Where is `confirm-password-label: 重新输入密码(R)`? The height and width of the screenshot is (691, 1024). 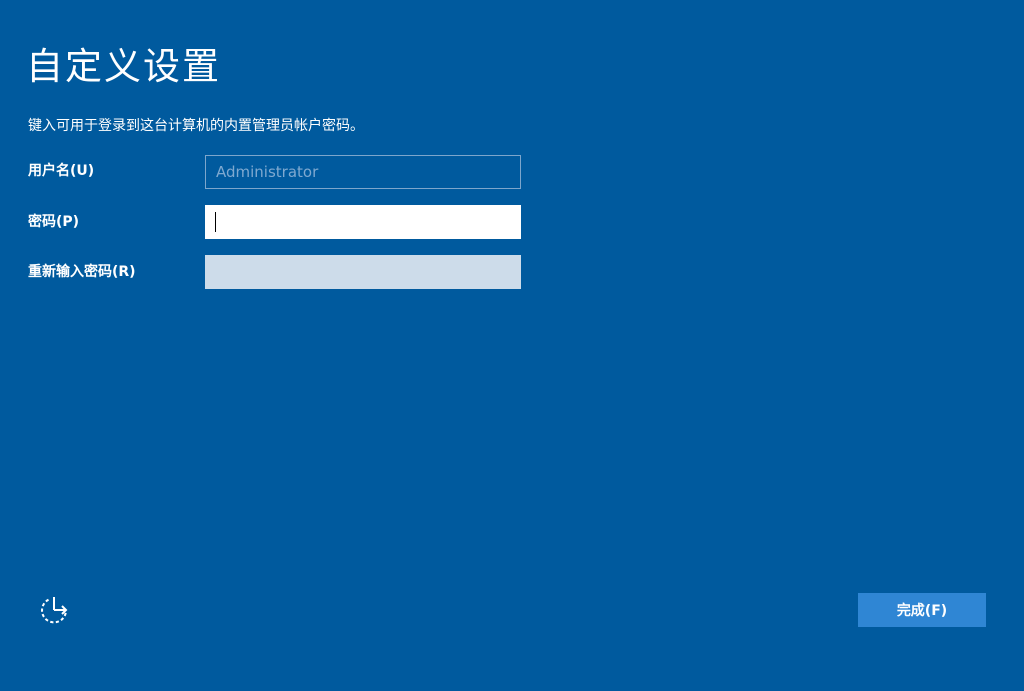
confirm-password-label: 重新输入密码(R) is located at coordinates (82, 272).